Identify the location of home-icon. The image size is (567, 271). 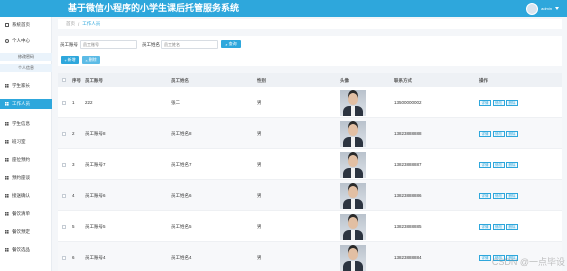
(7, 25).